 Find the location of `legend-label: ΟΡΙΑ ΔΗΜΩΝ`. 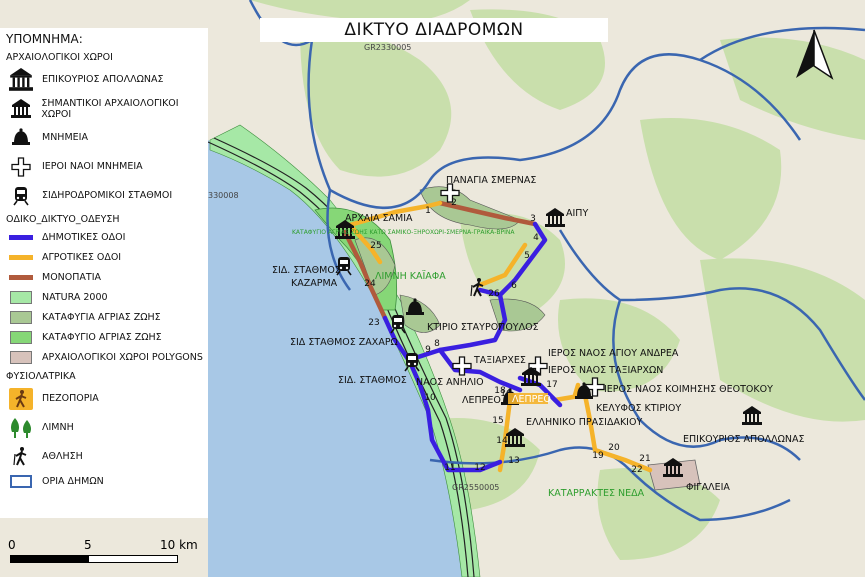

legend-label: ΟΡΙΑ ΔΗΜΩΝ is located at coordinates (73, 481).